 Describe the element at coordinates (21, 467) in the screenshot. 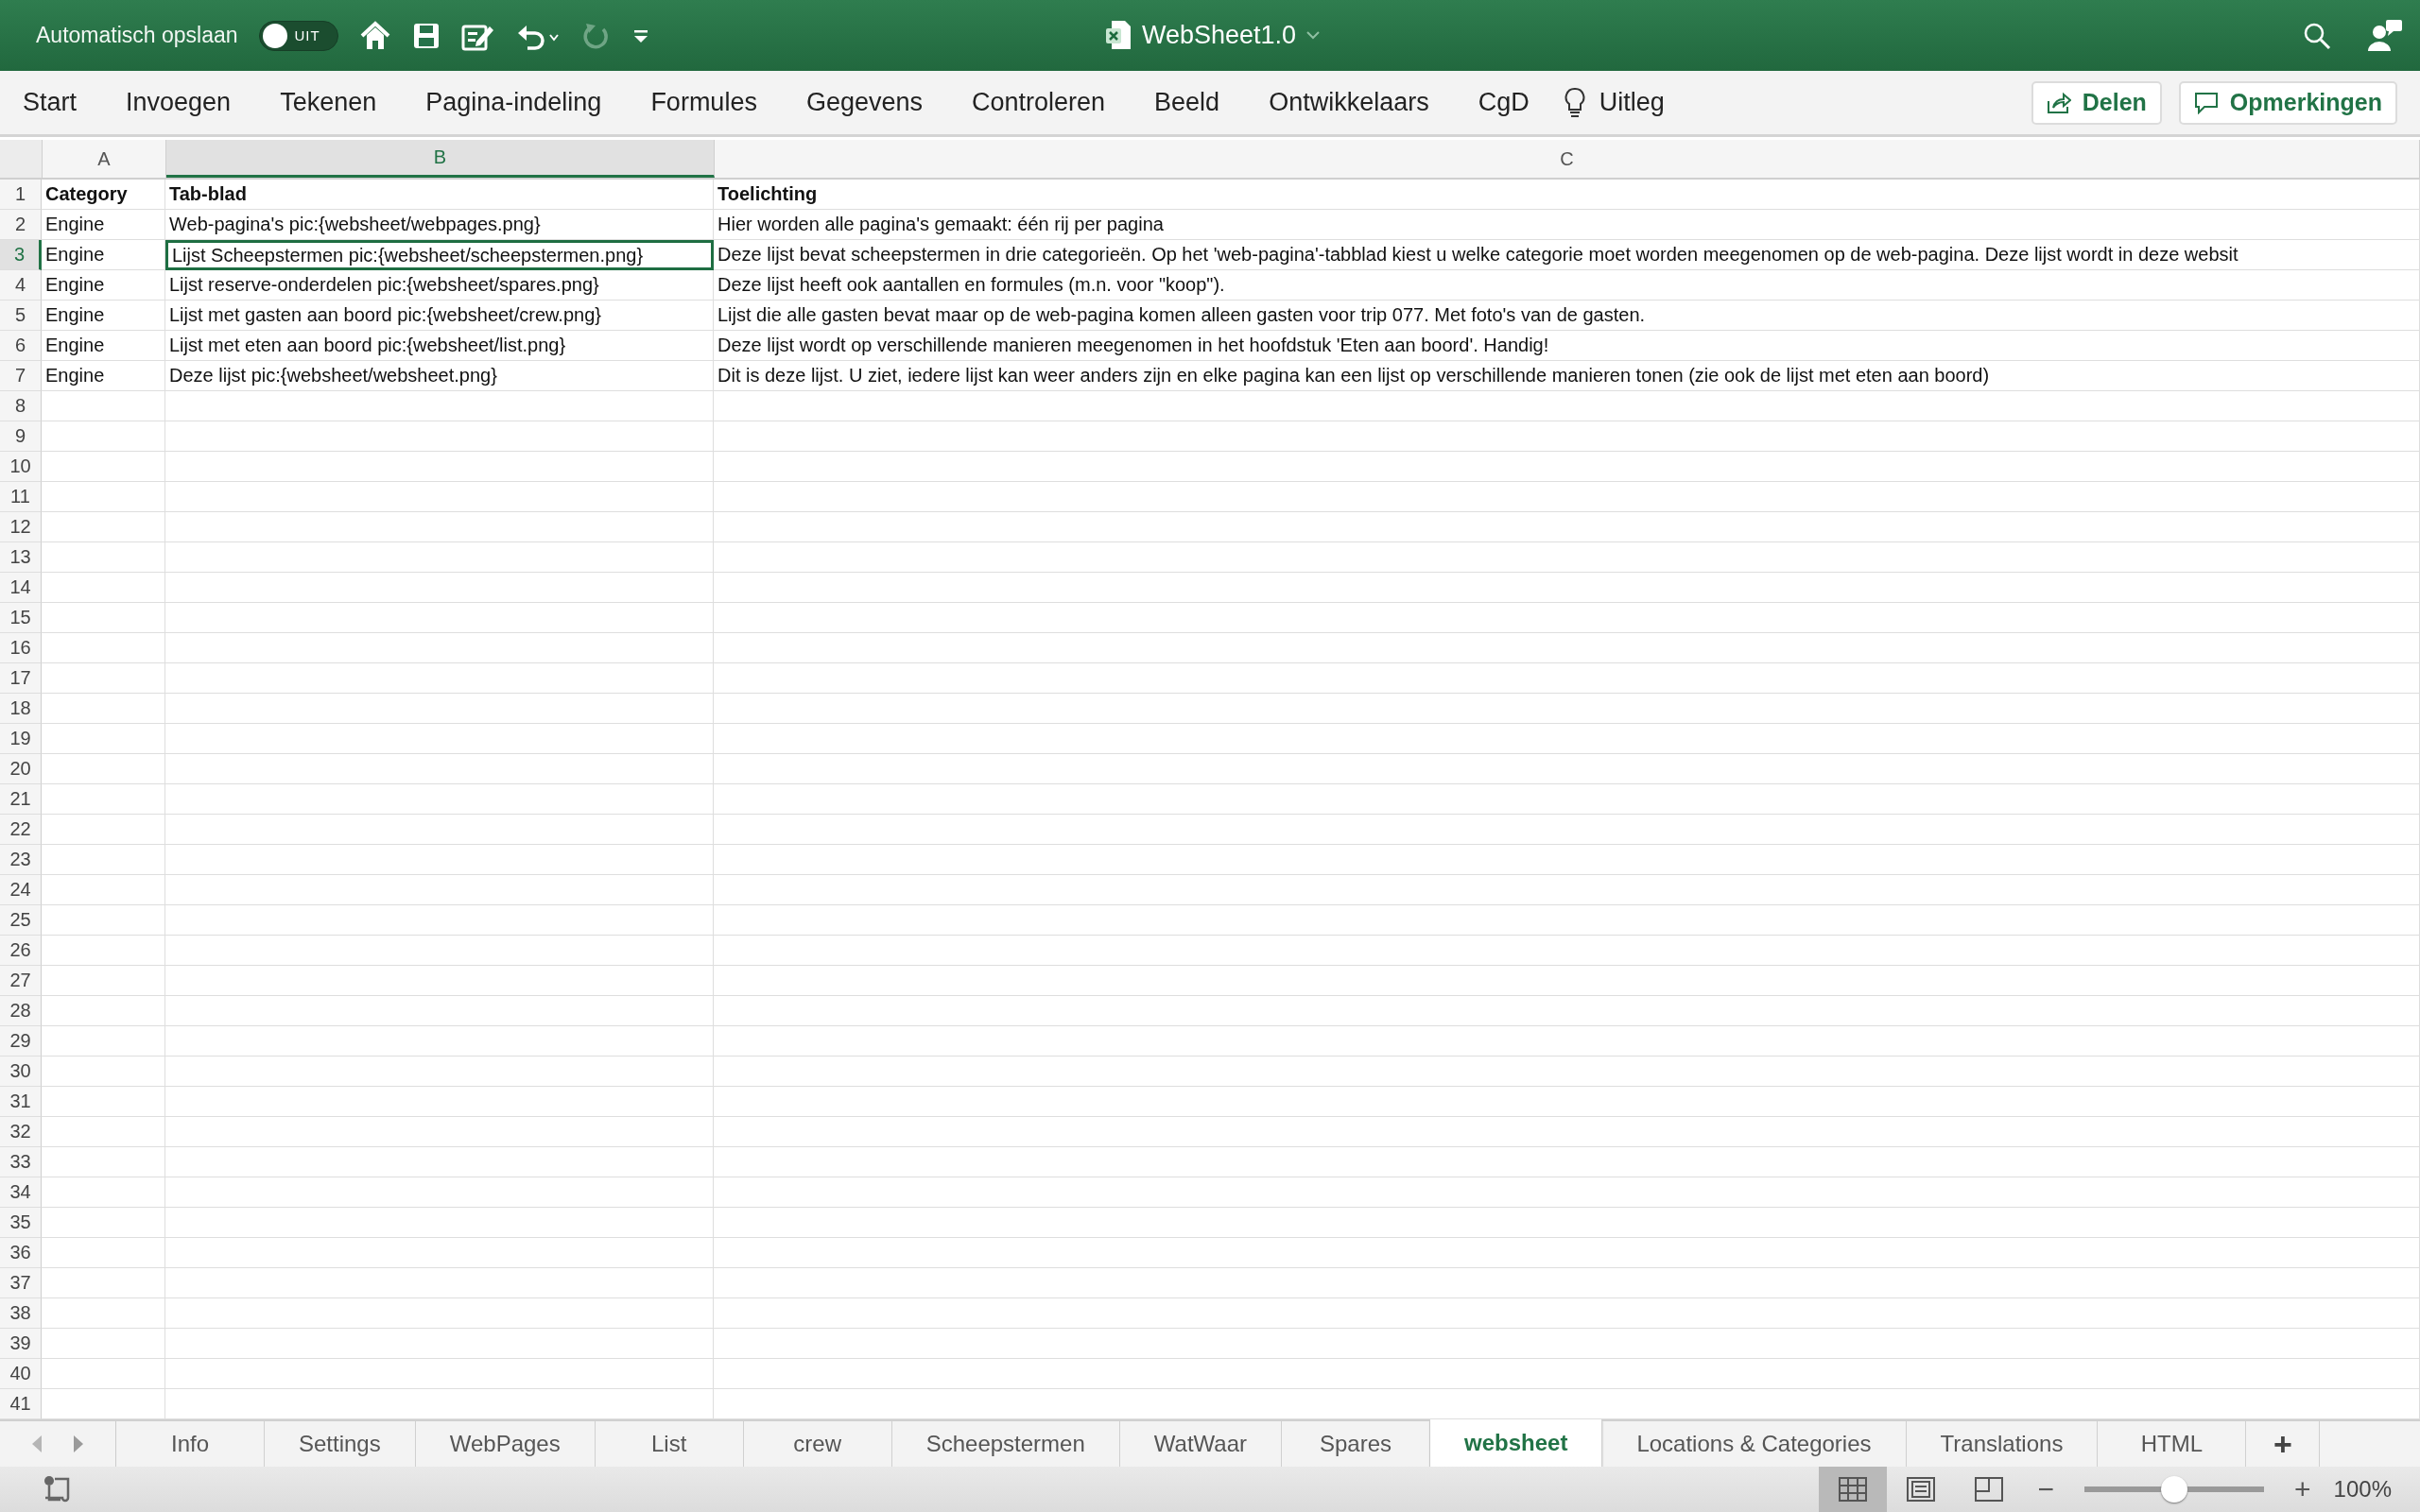

I see `row-number: 10` at that location.